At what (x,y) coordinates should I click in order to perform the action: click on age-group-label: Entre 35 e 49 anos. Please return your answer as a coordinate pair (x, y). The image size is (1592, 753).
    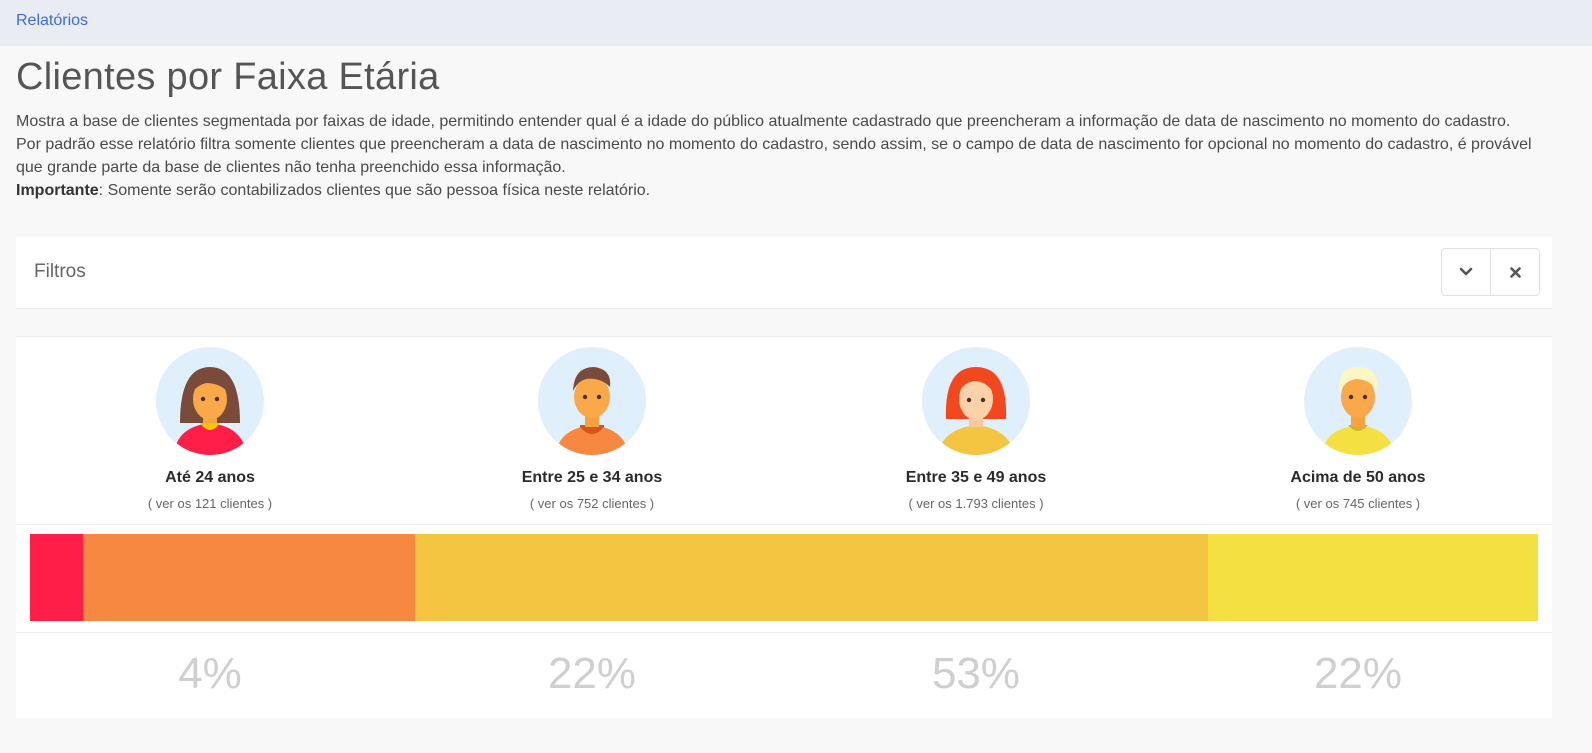
    Looking at the image, I should click on (976, 477).